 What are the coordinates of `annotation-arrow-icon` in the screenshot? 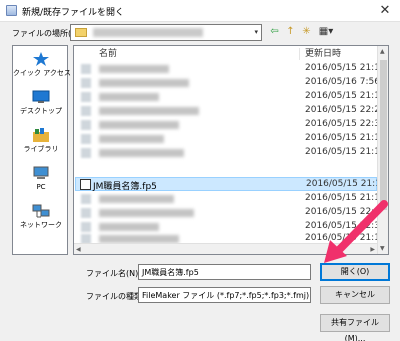 It's located at (356, 231).